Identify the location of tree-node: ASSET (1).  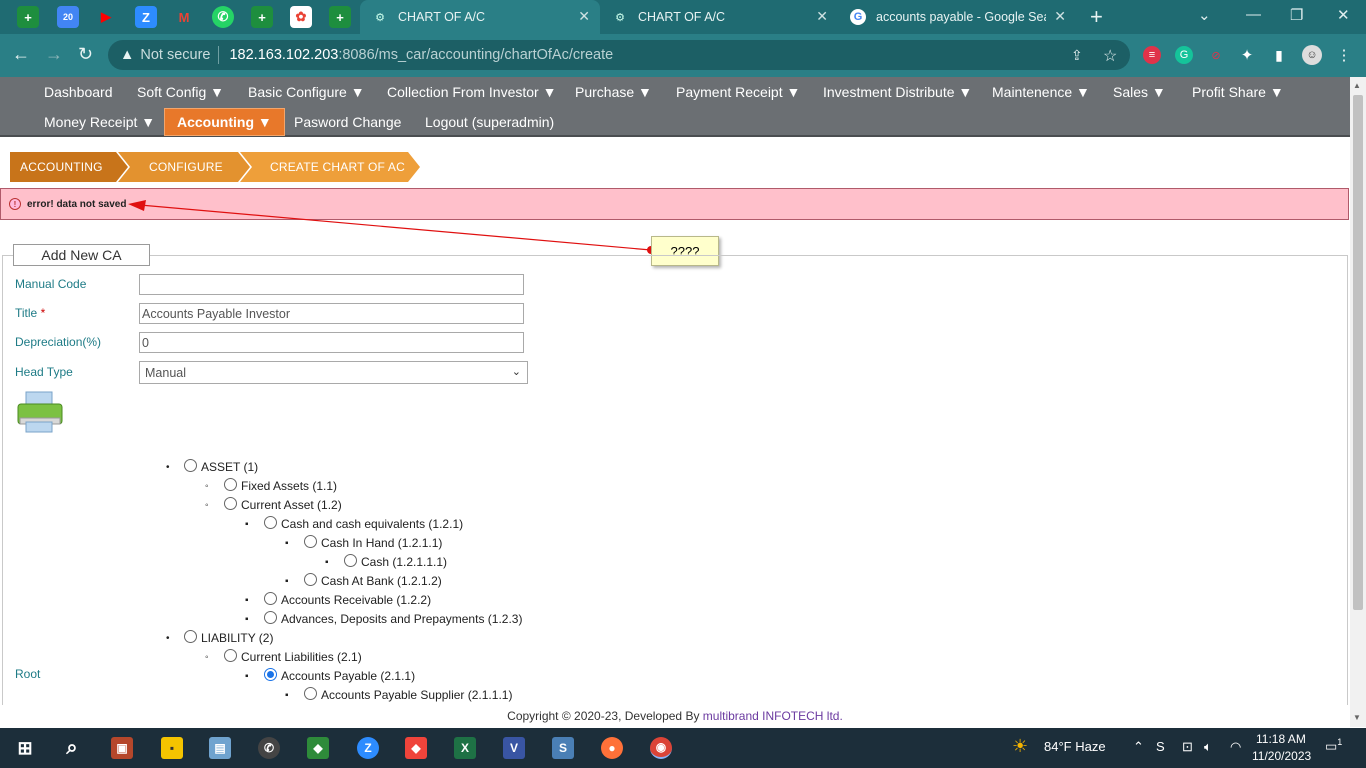
(221, 466).